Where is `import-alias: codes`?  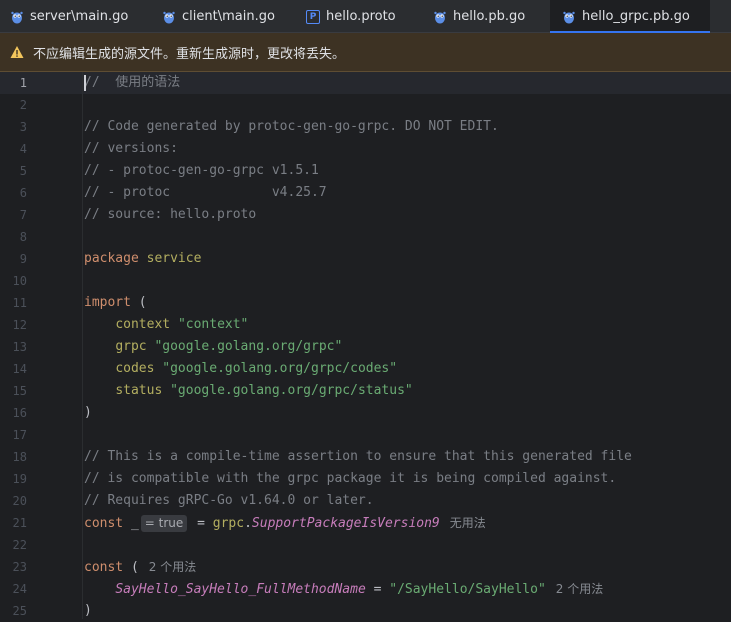 import-alias: codes is located at coordinates (135, 368).